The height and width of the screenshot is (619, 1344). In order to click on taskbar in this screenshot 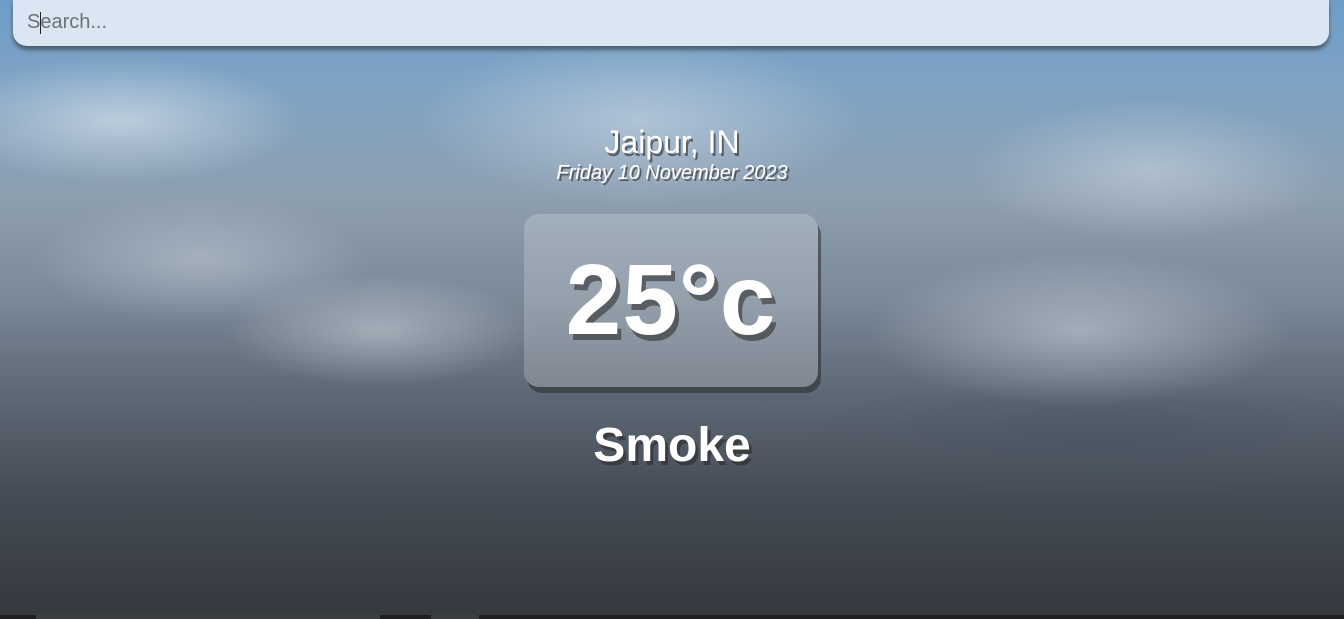, I will do `click(672, 617)`.